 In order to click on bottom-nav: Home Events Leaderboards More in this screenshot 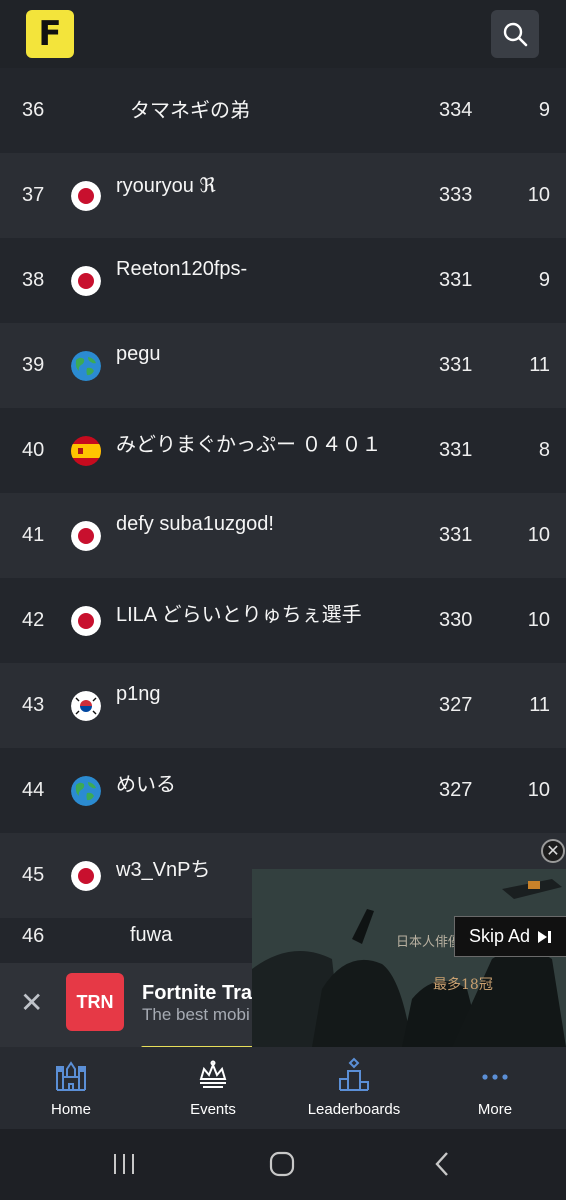, I will do `click(283, 1088)`.